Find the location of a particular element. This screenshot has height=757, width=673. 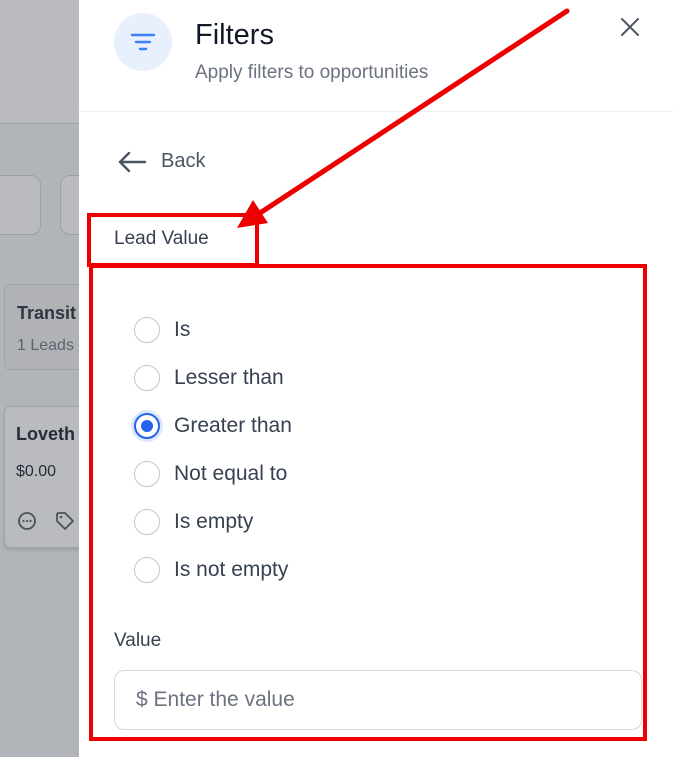

radio-option-is: Is is located at coordinates (162, 330).